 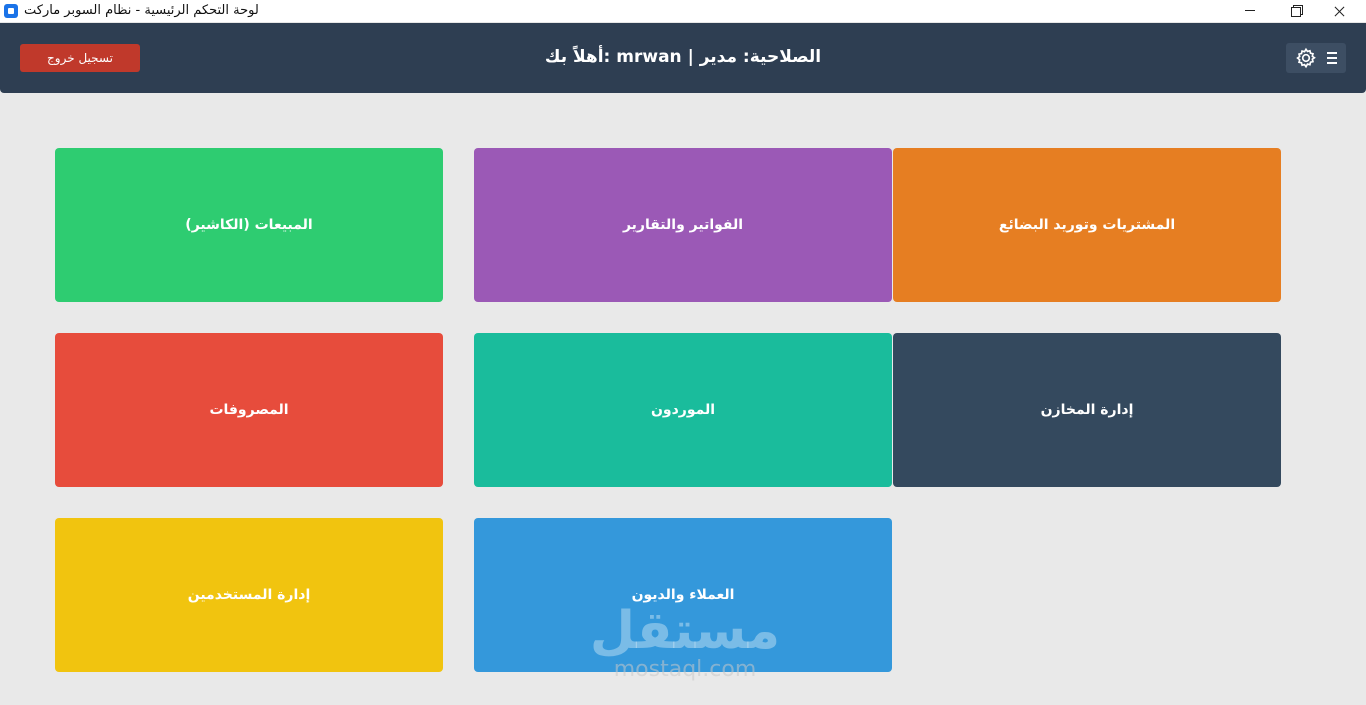 What do you see at coordinates (1087, 225) in the screenshot?
I see `card-purchases: المشتريات وتوريد البضائع` at bounding box center [1087, 225].